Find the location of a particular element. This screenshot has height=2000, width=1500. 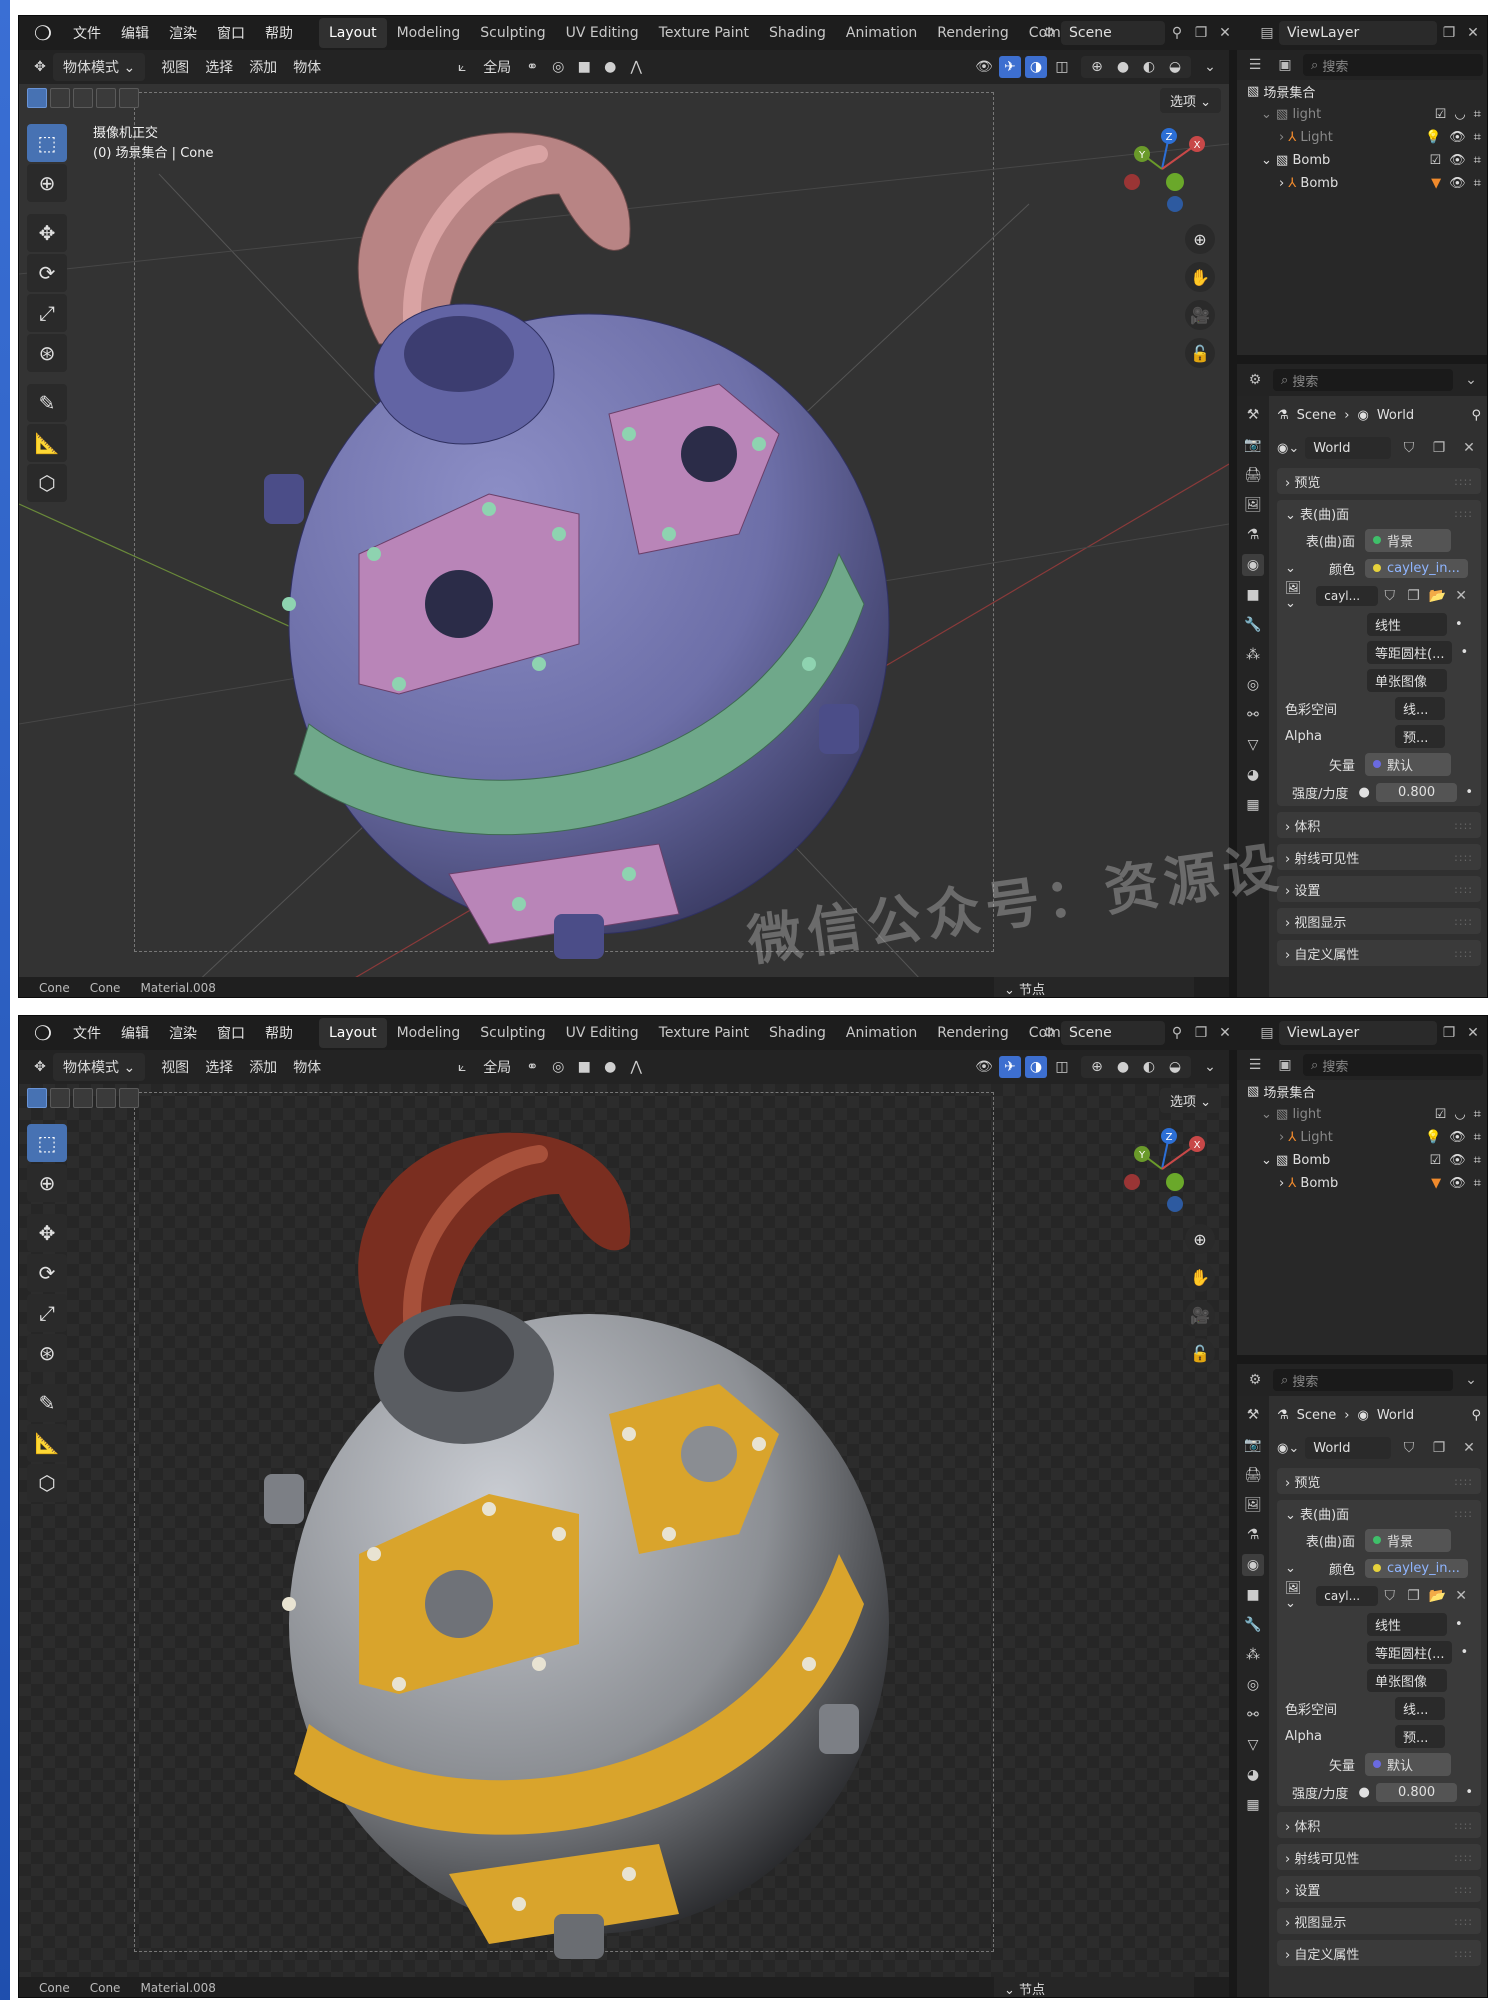

tab-shading: Shading is located at coordinates (797, 33).